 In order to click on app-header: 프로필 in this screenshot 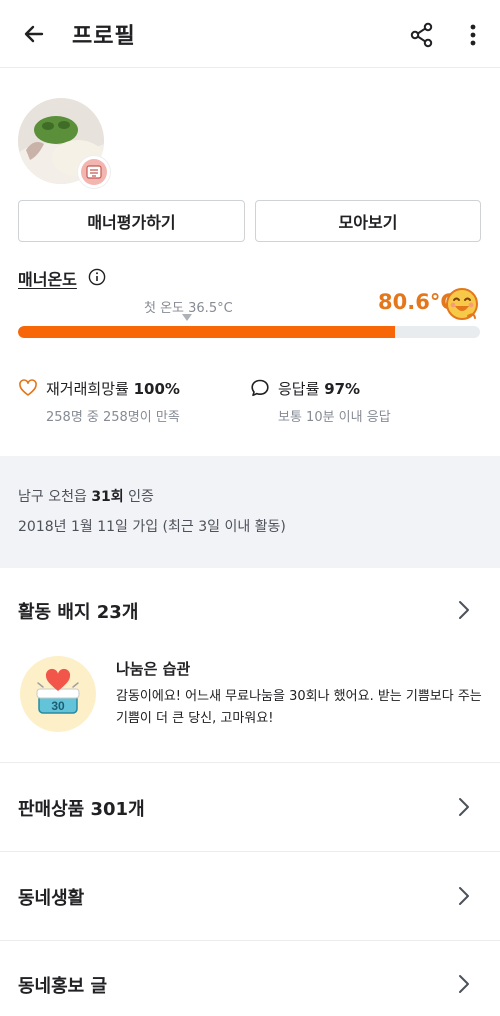, I will do `click(250, 34)`.